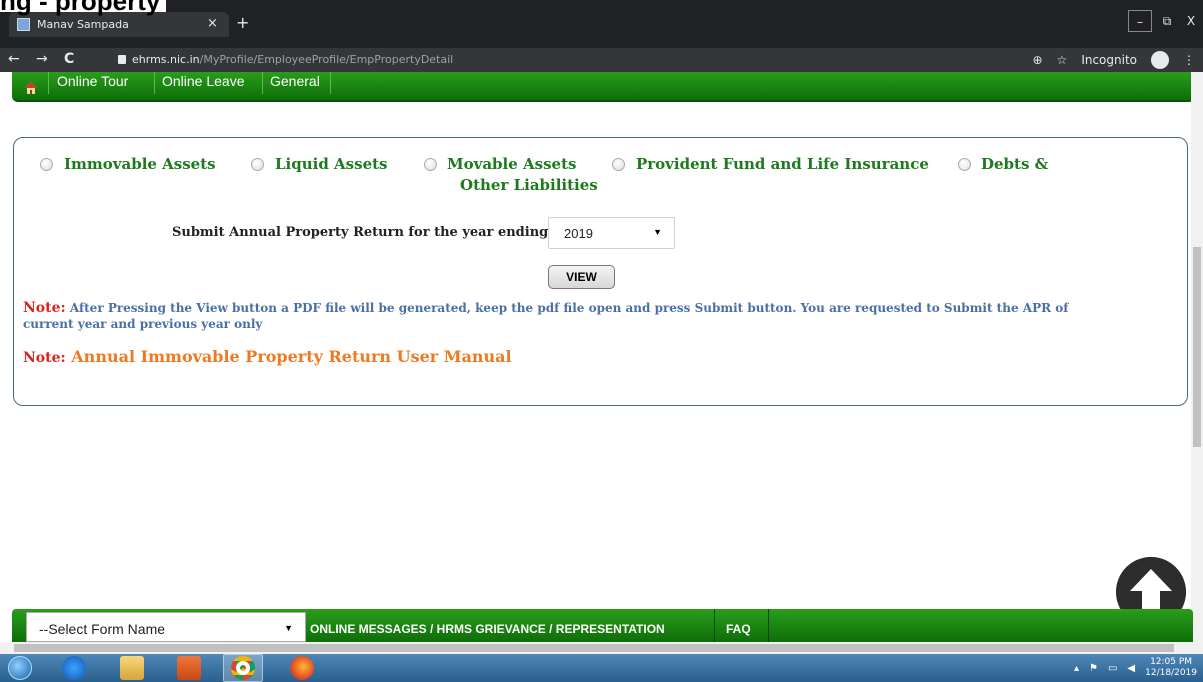 Image resolution: width=1203 pixels, height=682 pixels. What do you see at coordinates (1189, 60) in the screenshot?
I see `menu-icon: ⋮` at bounding box center [1189, 60].